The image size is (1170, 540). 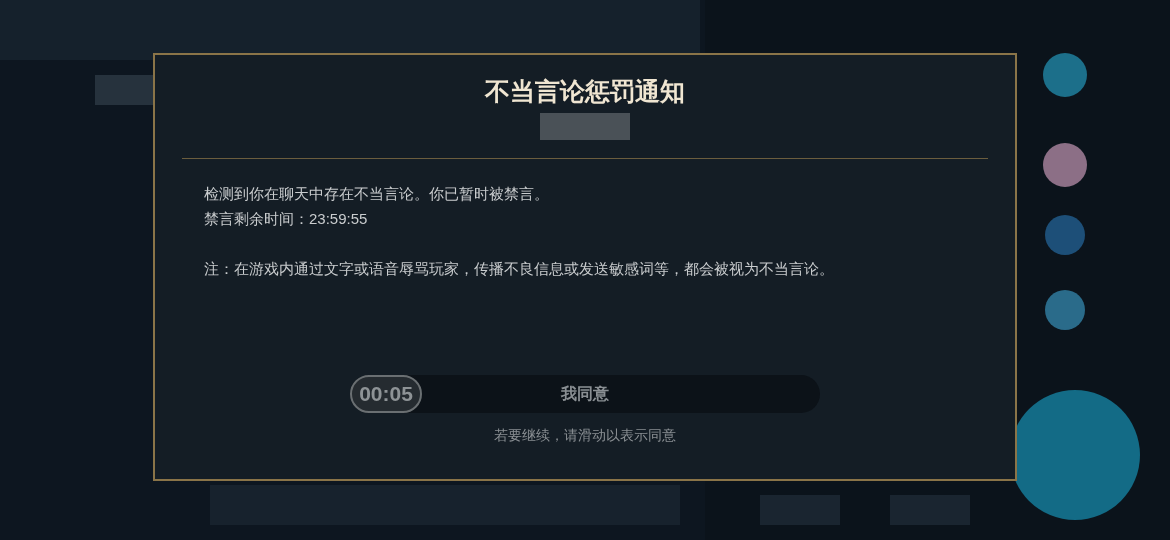 What do you see at coordinates (585, 394) in the screenshot?
I see `agree-label: 我同意` at bounding box center [585, 394].